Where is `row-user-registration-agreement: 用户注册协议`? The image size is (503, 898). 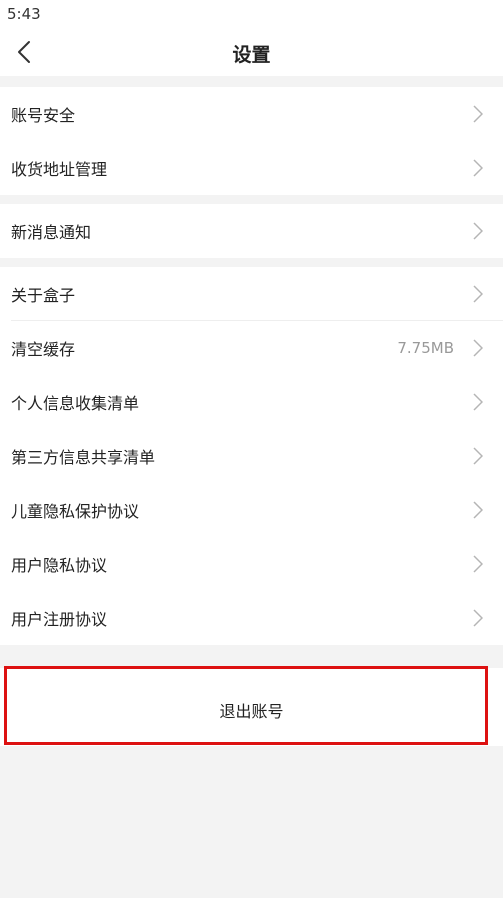 row-user-registration-agreement: 用户注册协议 is located at coordinates (251, 618).